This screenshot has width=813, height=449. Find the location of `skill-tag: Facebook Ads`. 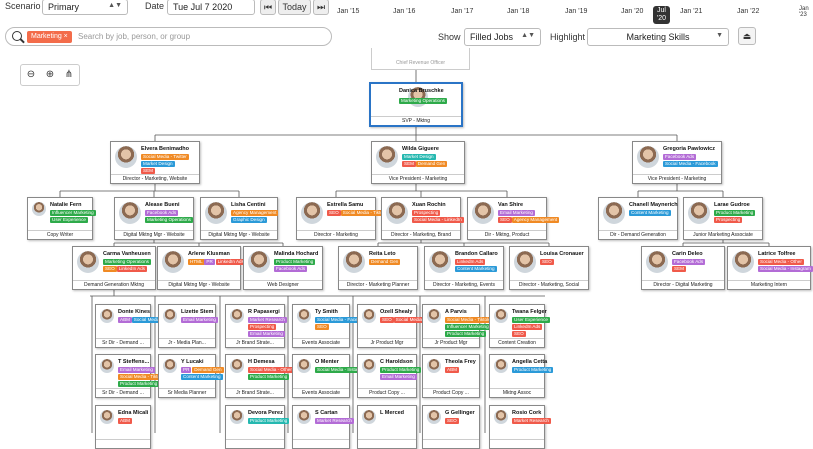

skill-tag: Facebook Ads is located at coordinates (162, 213).